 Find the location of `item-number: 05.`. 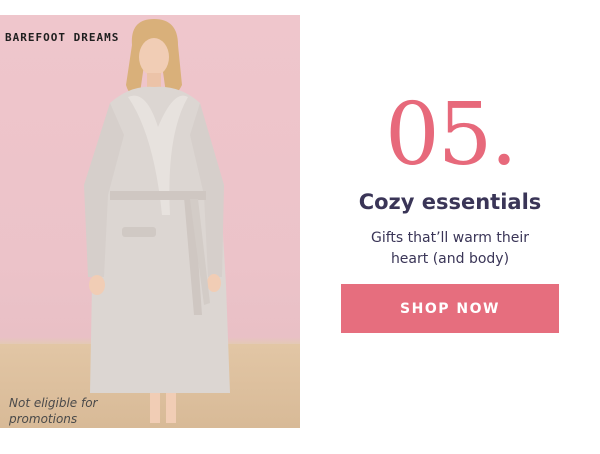

item-number: 05. is located at coordinates (451, 135).